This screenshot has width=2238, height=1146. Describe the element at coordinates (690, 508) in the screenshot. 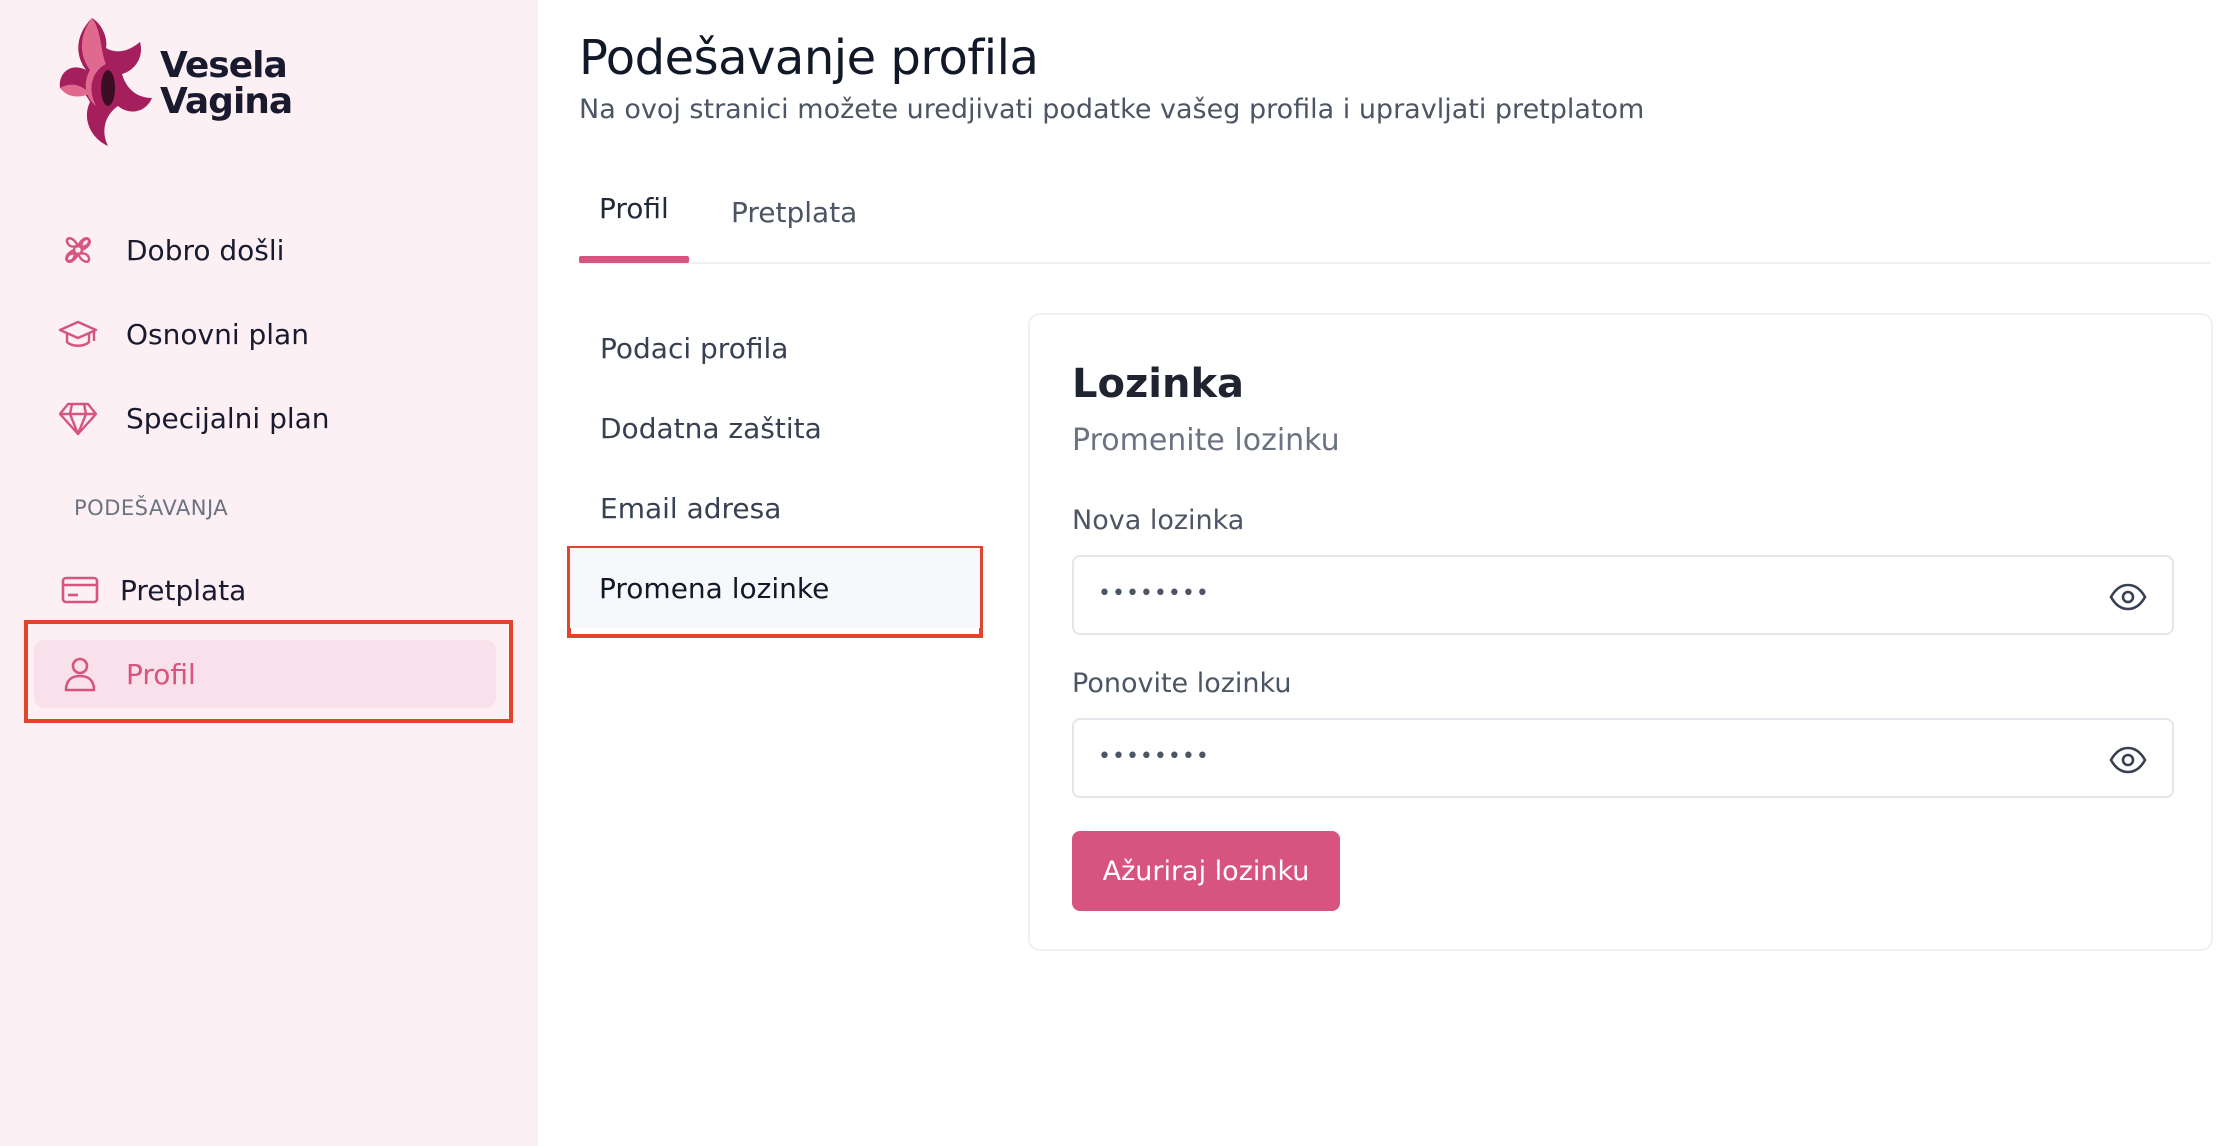

I see `subnav-email-adresa: Email adresa` at that location.